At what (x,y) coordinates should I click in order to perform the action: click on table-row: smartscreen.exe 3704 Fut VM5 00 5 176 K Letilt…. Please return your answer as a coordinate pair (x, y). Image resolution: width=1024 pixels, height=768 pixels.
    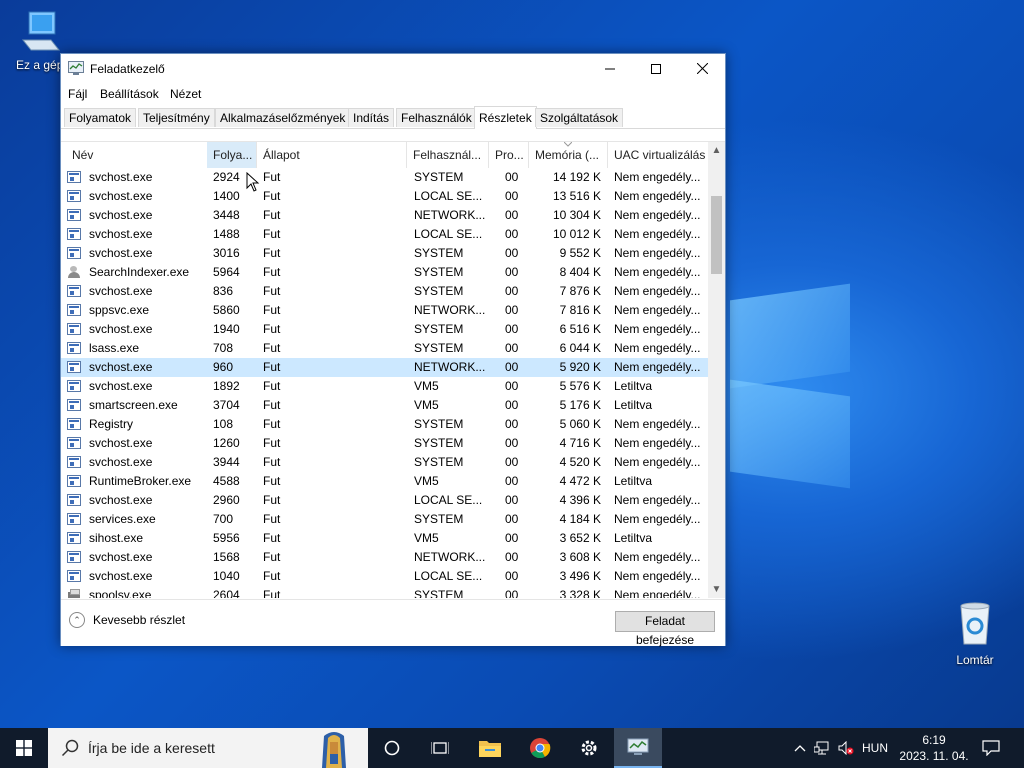
    Looking at the image, I should click on (384, 405).